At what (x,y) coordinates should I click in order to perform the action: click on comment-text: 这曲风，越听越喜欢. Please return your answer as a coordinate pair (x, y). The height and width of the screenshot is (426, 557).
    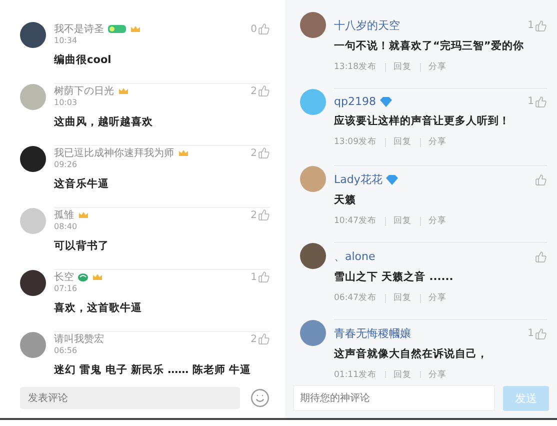
    Looking at the image, I should click on (104, 122).